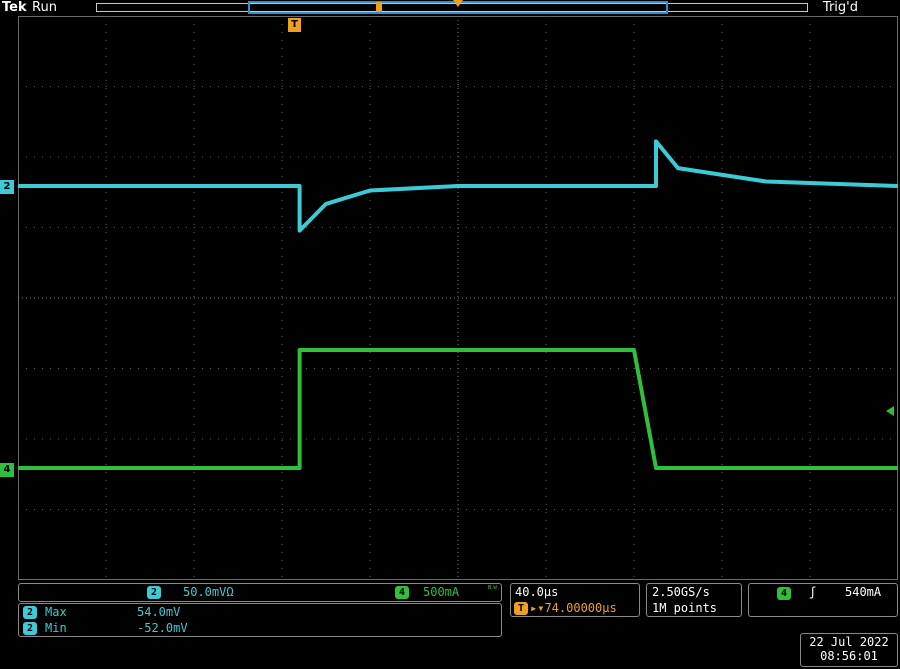  I want to click on trigger-level: 540mA, so click(863, 592).